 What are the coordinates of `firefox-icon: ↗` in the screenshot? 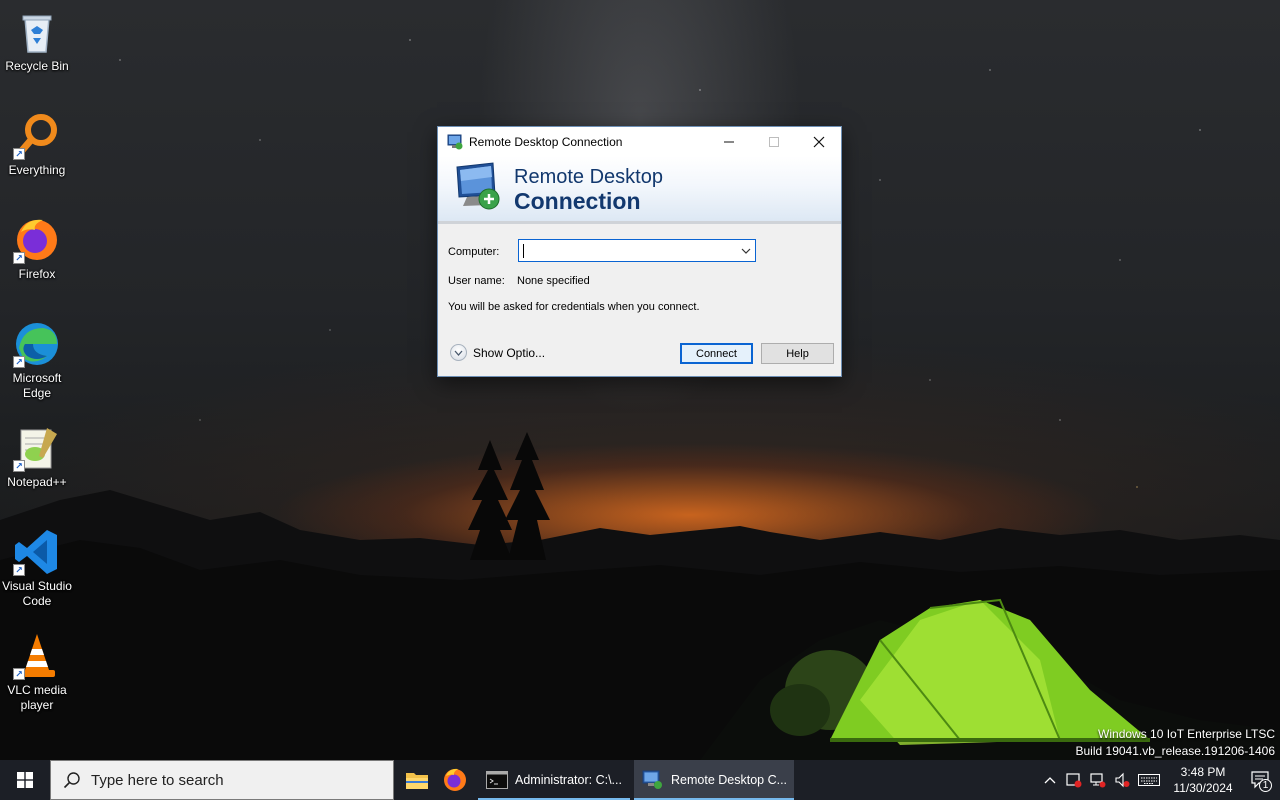 It's located at (37, 240).